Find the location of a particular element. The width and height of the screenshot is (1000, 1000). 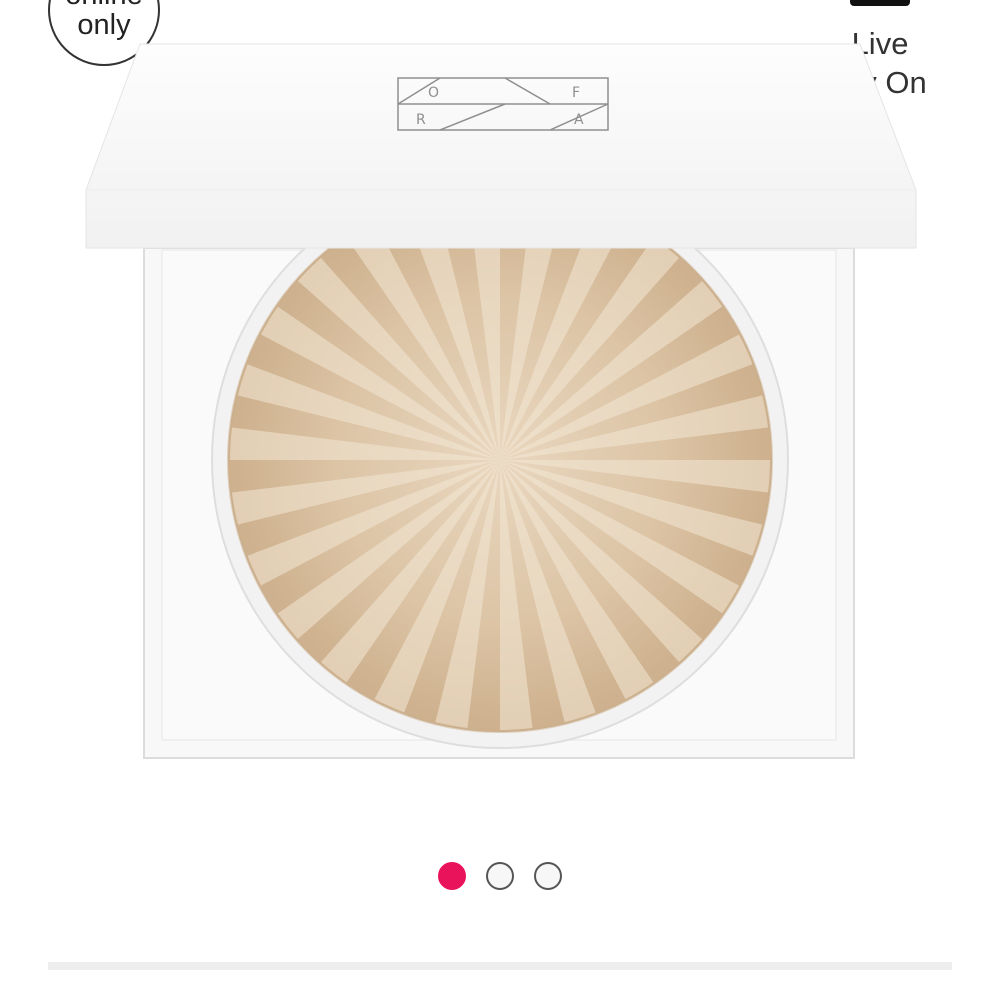

section-divider is located at coordinates (500, 966).